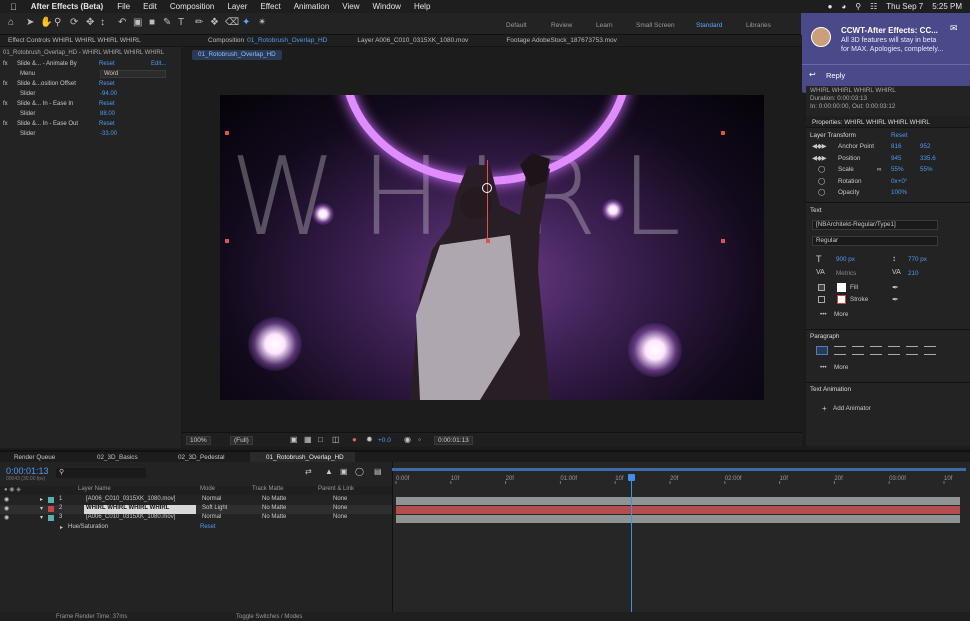 The height and width of the screenshot is (621, 970). What do you see at coordinates (871, 122) in the screenshot?
I see `properties-header: Properties: WHIRL WHIRL WHIRL WHIRL` at bounding box center [871, 122].